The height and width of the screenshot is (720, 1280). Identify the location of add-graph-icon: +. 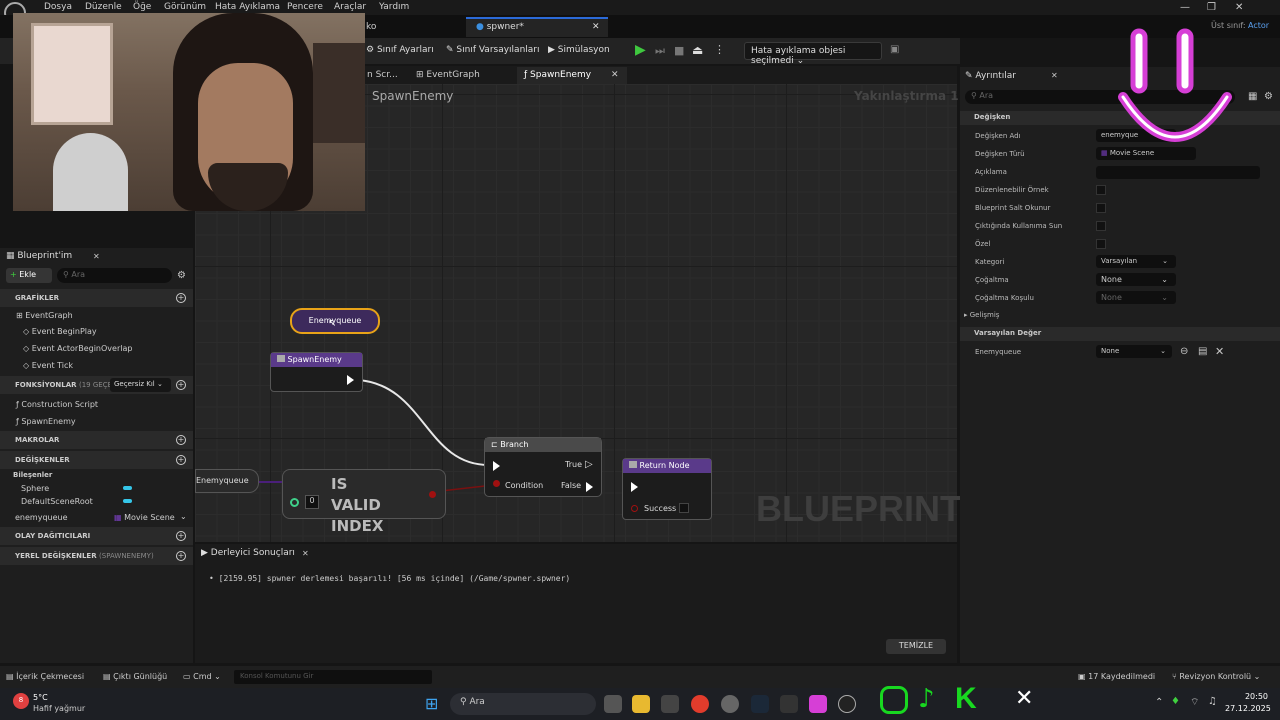
(181, 298).